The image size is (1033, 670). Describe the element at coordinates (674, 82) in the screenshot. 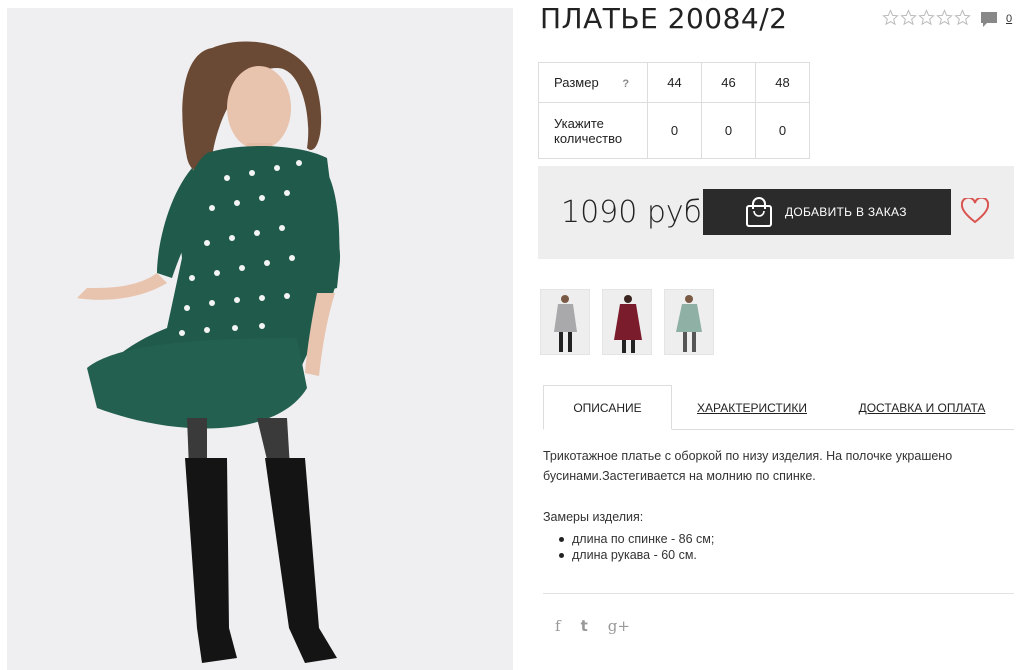

I see `size-cell: 44` at that location.